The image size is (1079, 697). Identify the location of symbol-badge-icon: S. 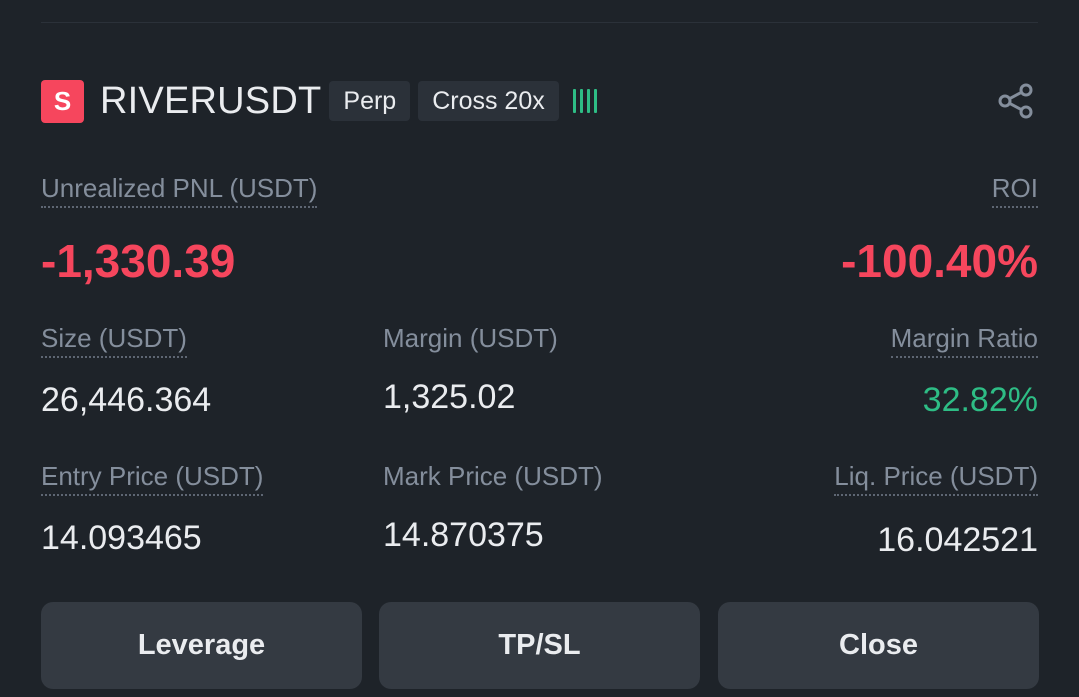
(62, 101).